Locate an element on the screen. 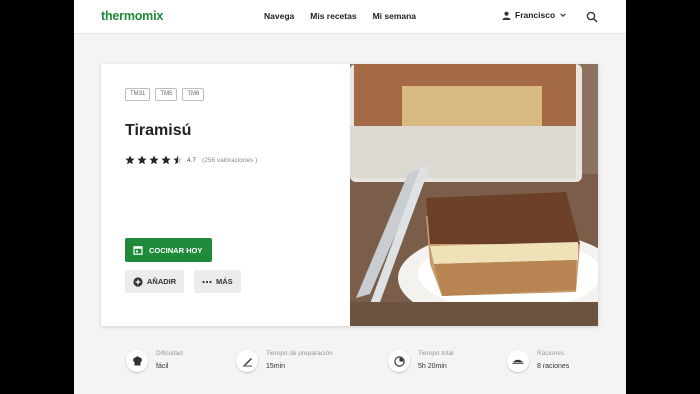  total-time-value: 5h 20min is located at coordinates (432, 366).